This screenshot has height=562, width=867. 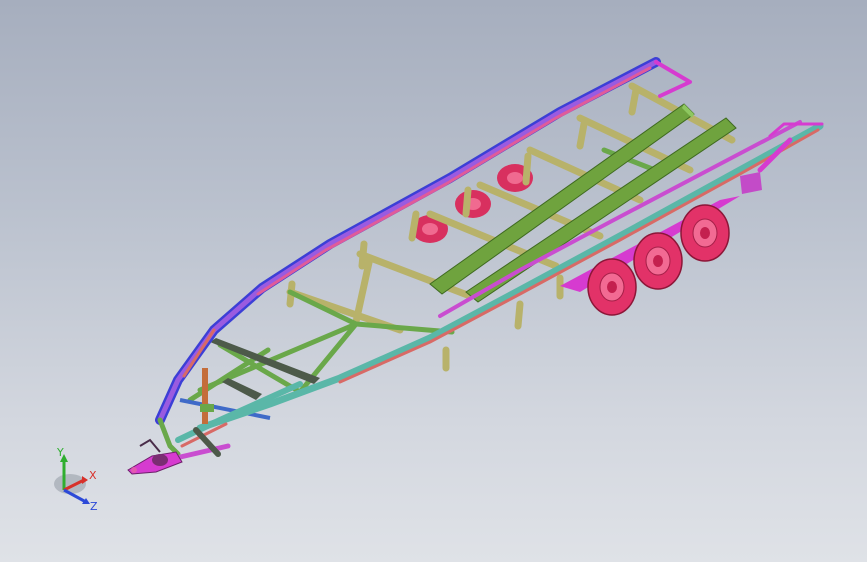 I want to click on z-label: Z, so click(x=94, y=506).